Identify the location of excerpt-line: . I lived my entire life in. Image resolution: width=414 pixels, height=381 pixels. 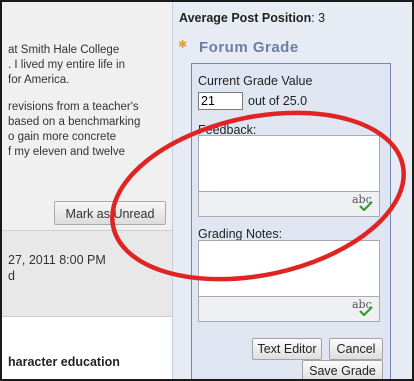
(66, 65).